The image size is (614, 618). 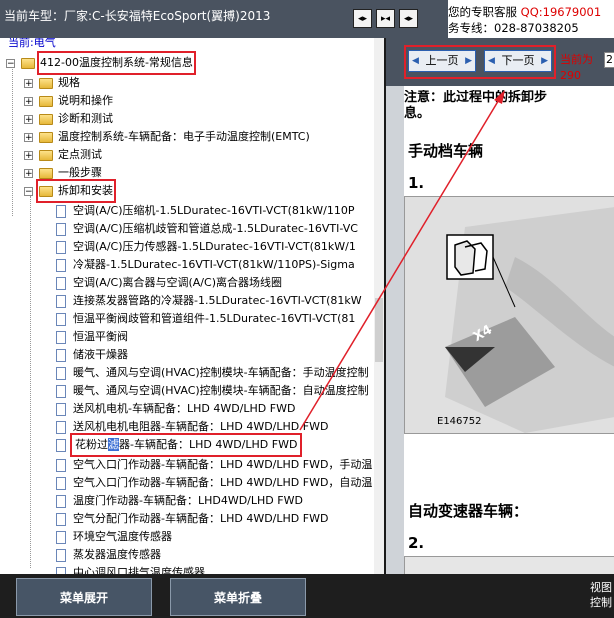 What do you see at coordinates (68, 119) in the screenshot?
I see `tree-folder-diagnostics: + 诊断和测试` at bounding box center [68, 119].